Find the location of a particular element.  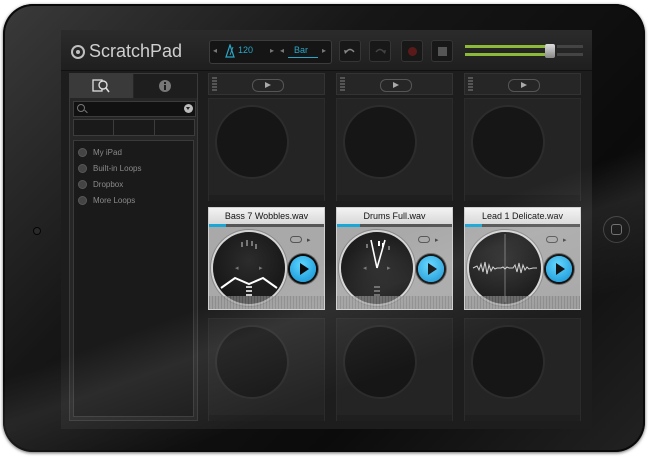

tempo-value: 120 is located at coordinates (245, 50).